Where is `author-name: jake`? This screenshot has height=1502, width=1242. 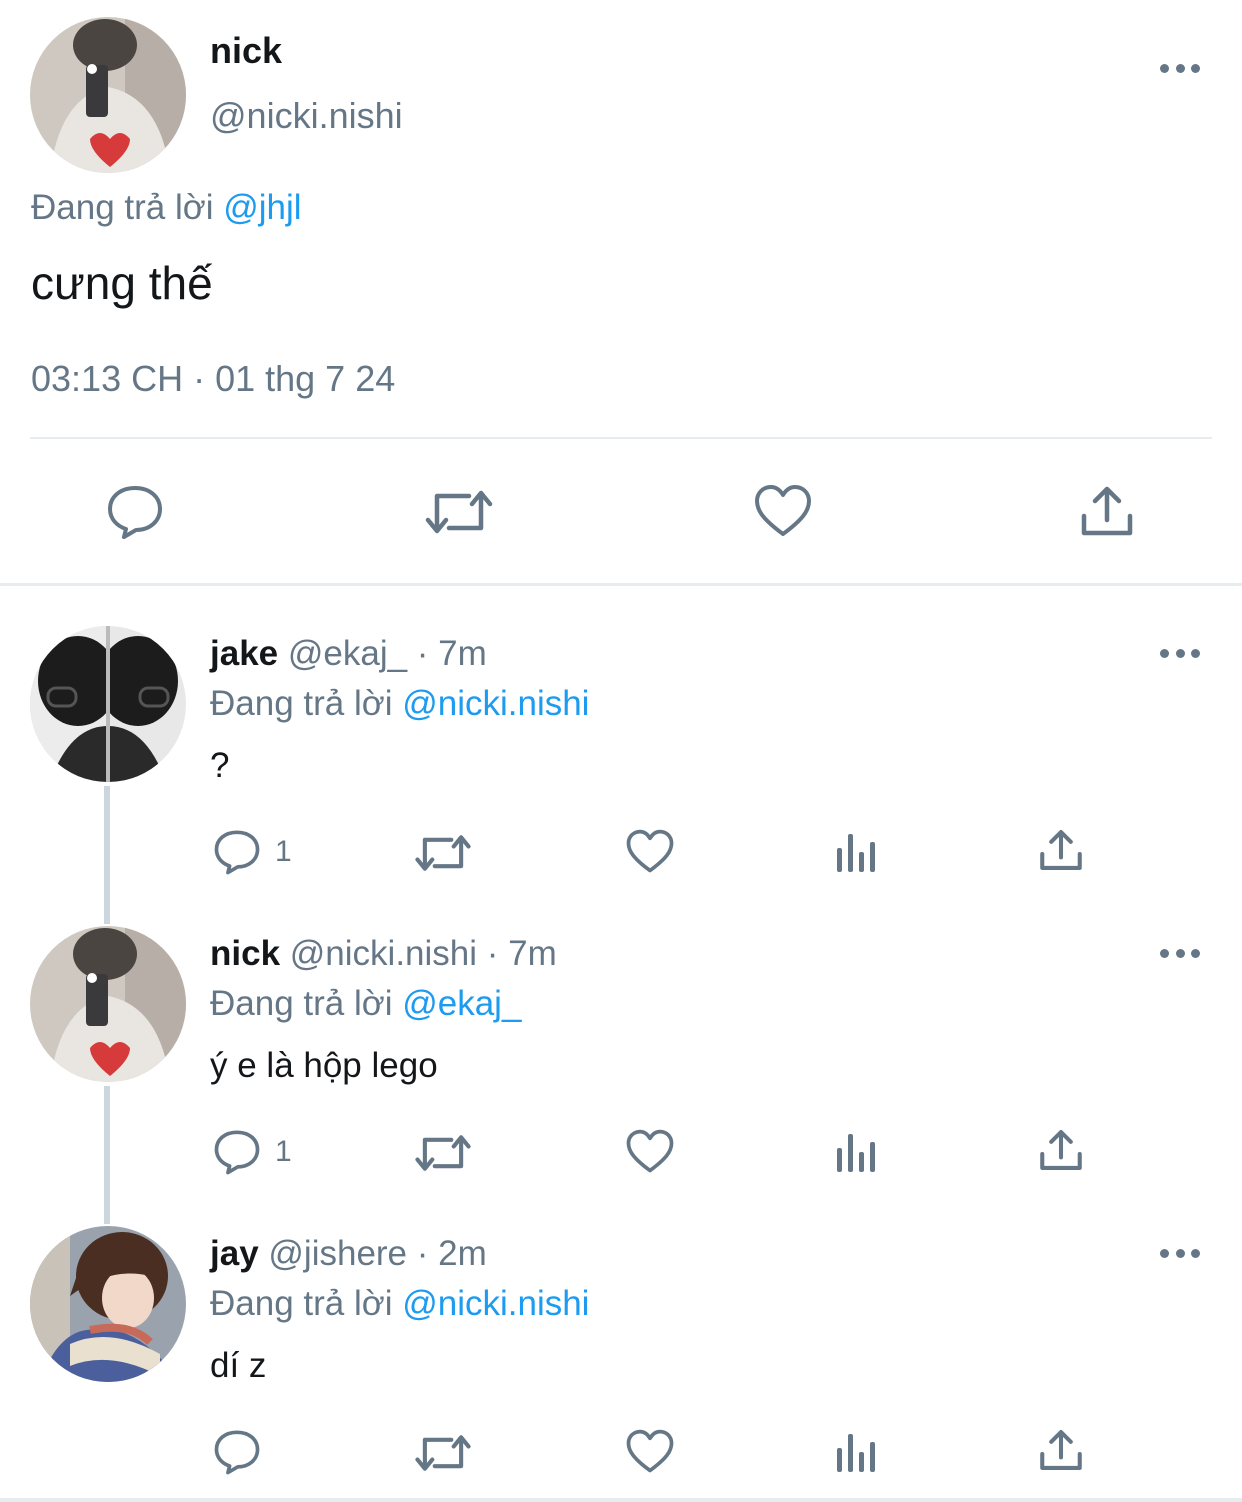
author-name: jake is located at coordinates (244, 653).